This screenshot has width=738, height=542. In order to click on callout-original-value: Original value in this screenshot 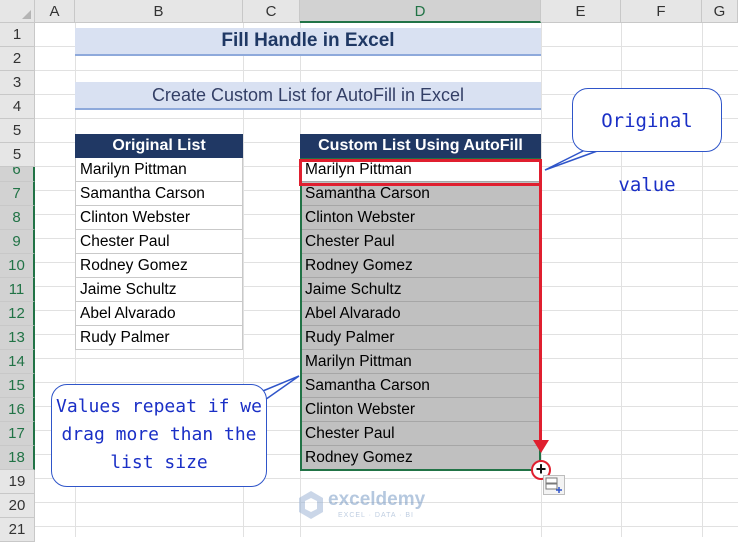, I will do `click(647, 142)`.